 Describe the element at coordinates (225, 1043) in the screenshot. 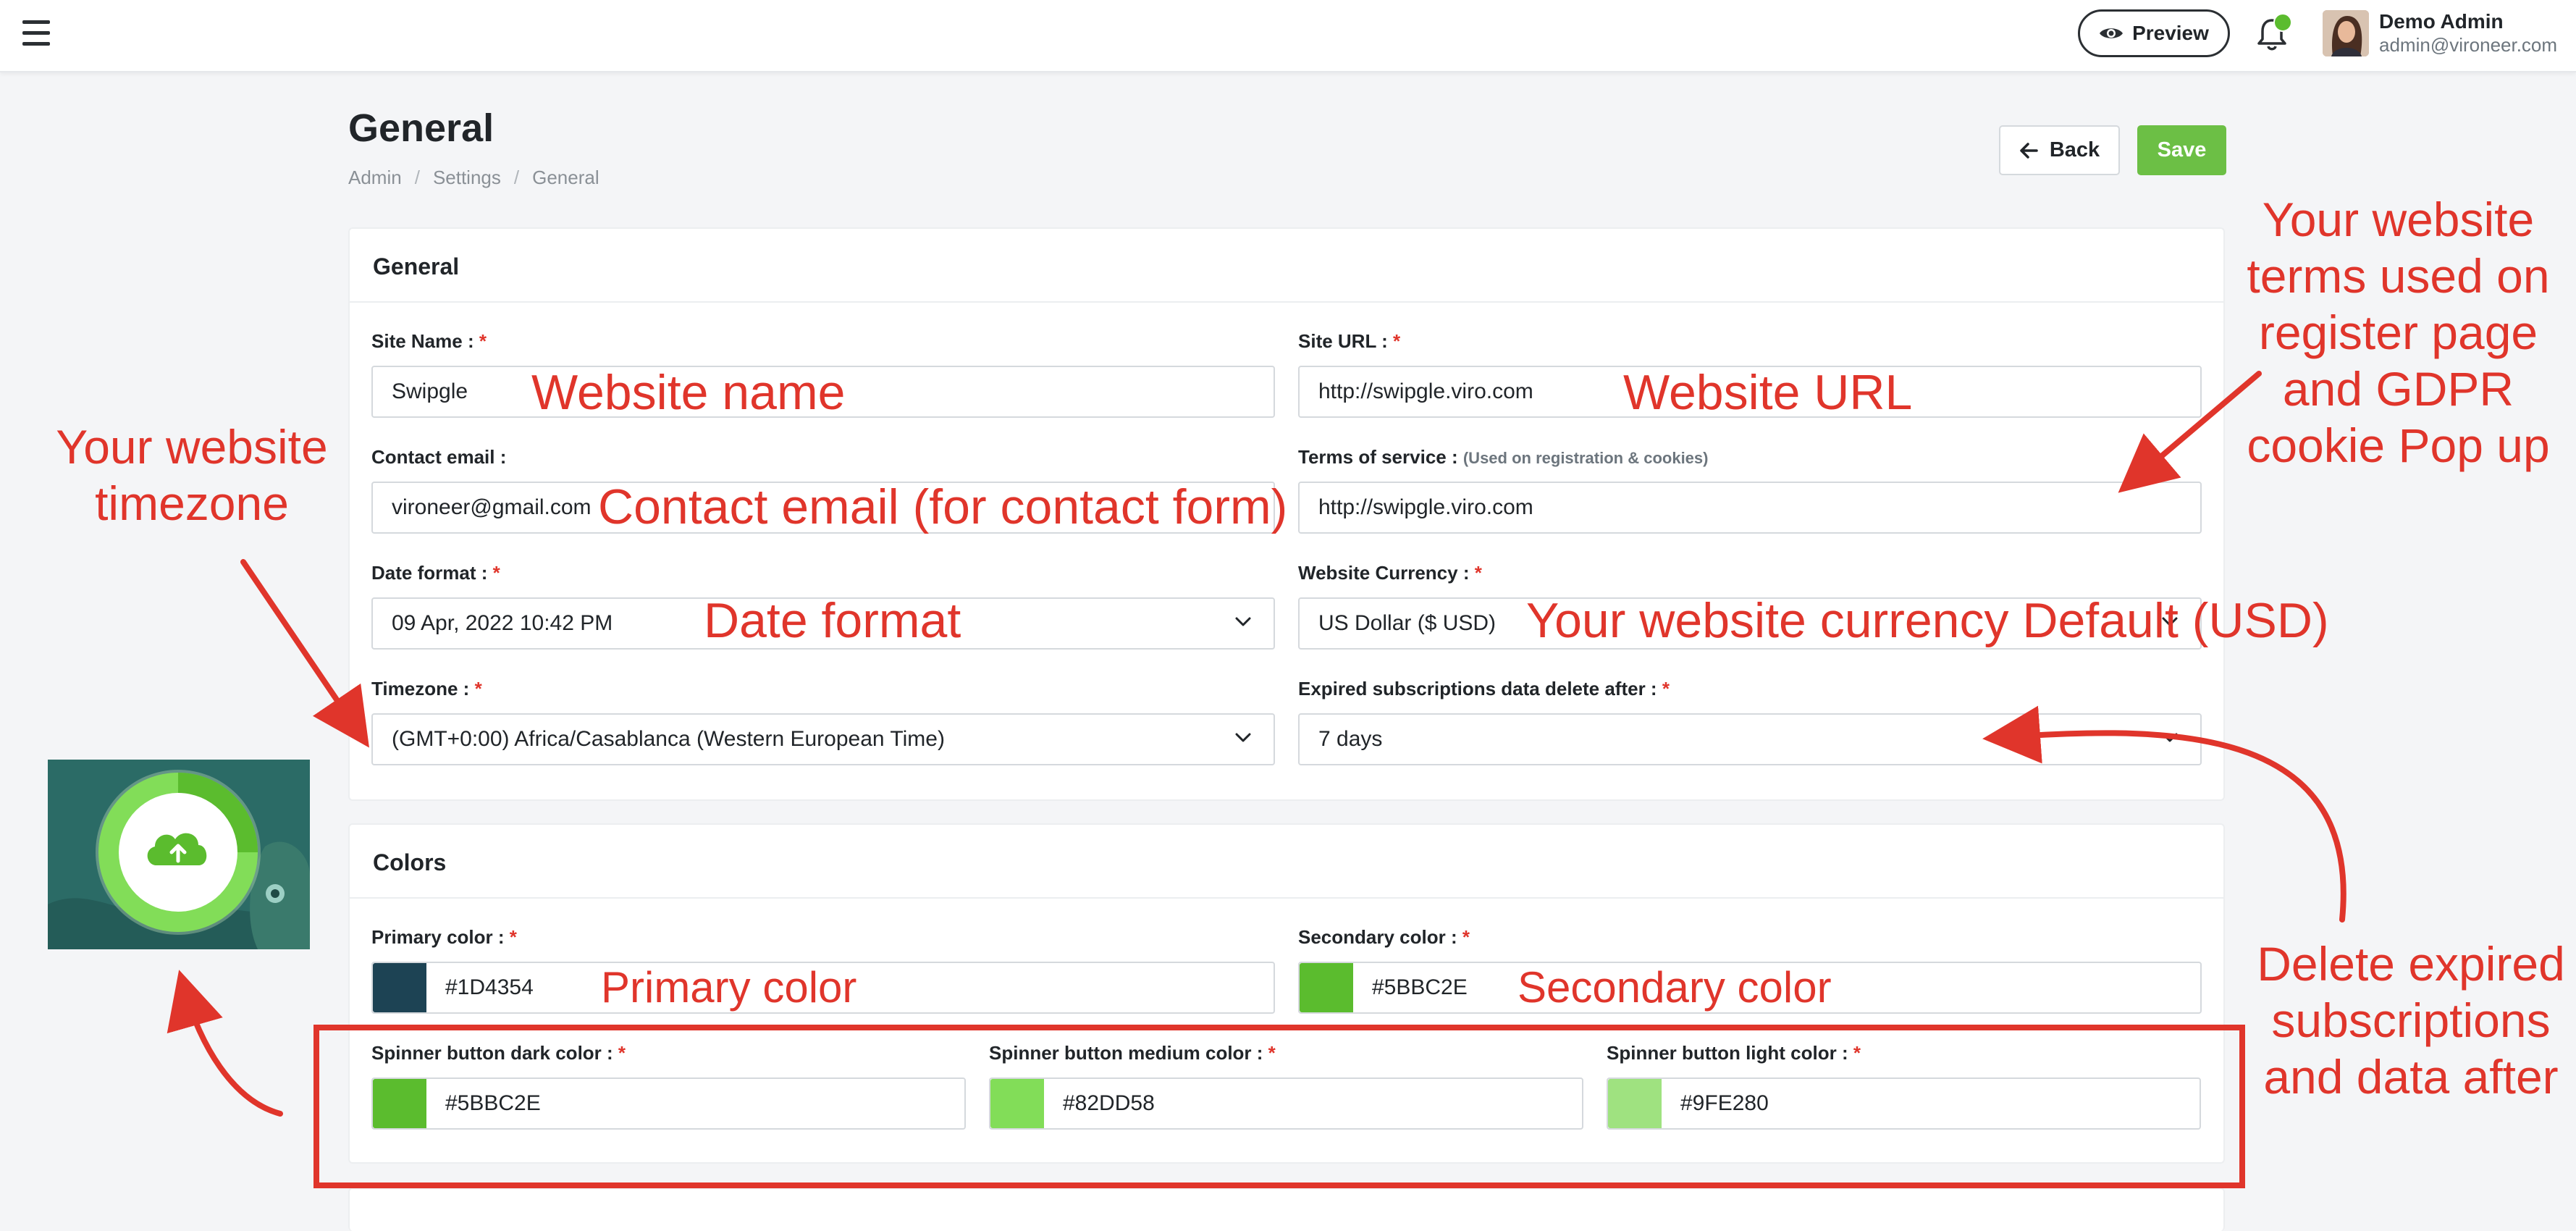

I see `arrow-spinner` at that location.